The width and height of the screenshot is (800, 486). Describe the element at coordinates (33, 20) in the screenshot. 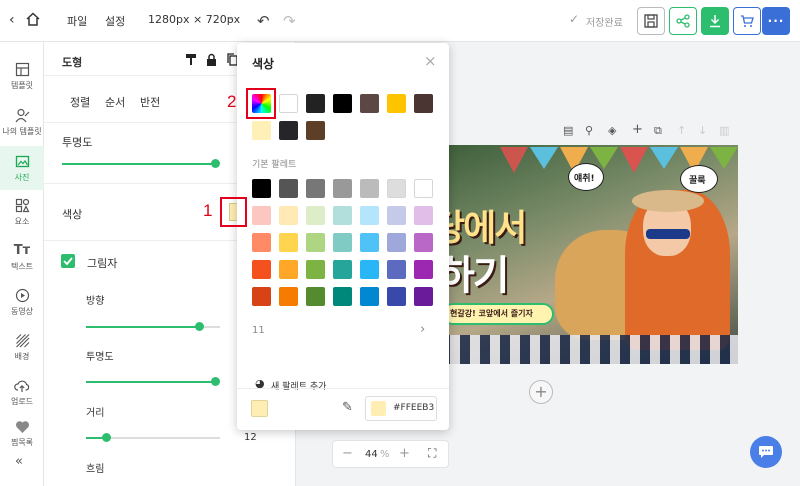

I see `home-icon` at that location.